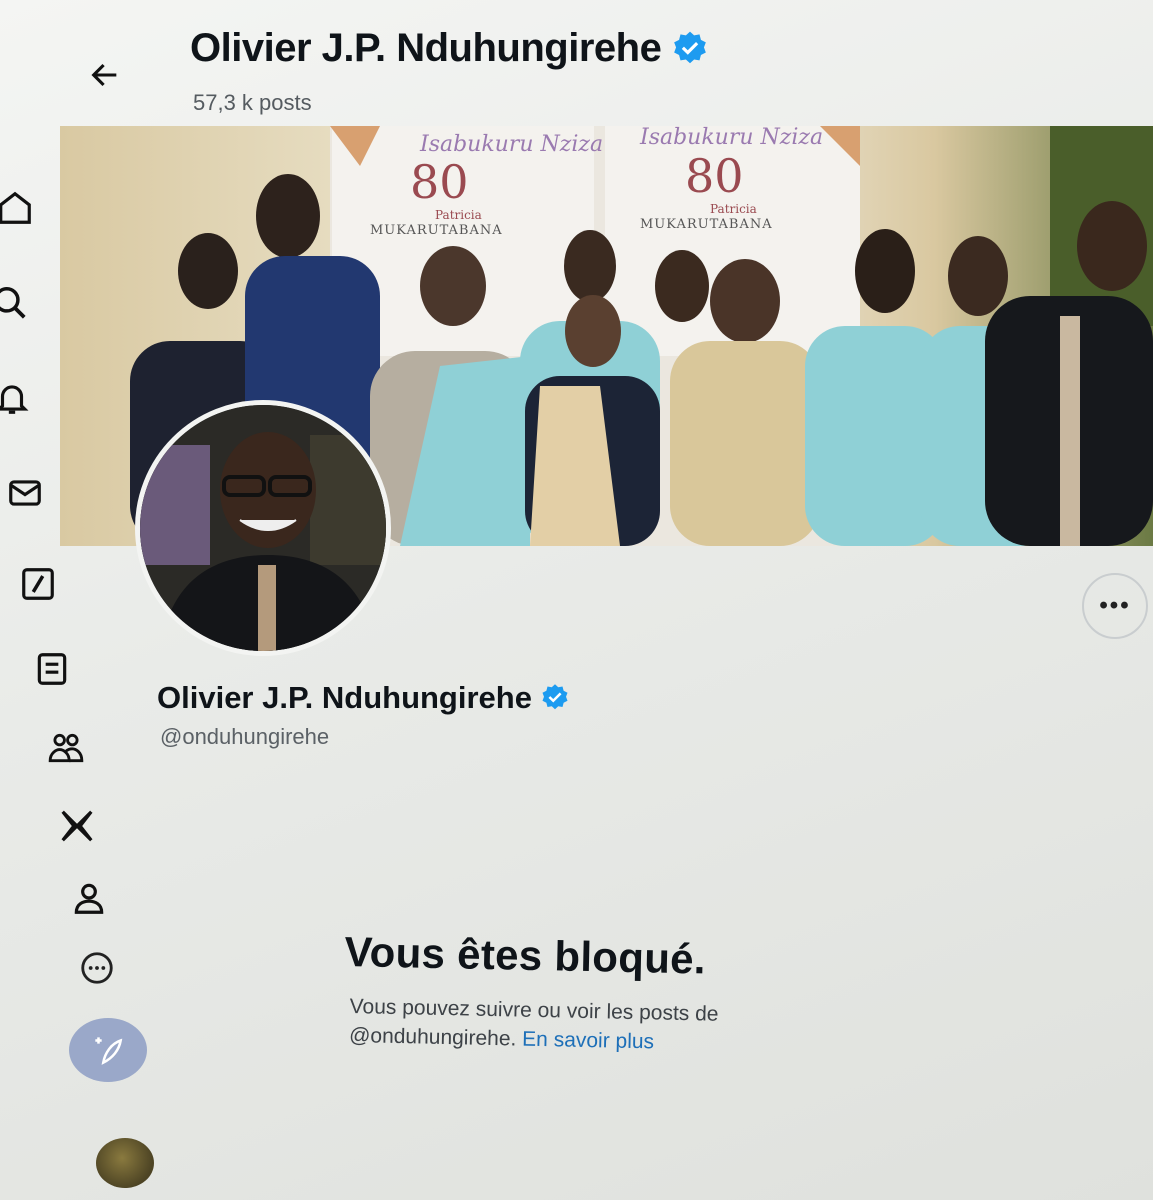 The image size is (1153, 1200). What do you see at coordinates (439, 182) in the screenshot?
I see `banner-number-left: 80` at bounding box center [439, 182].